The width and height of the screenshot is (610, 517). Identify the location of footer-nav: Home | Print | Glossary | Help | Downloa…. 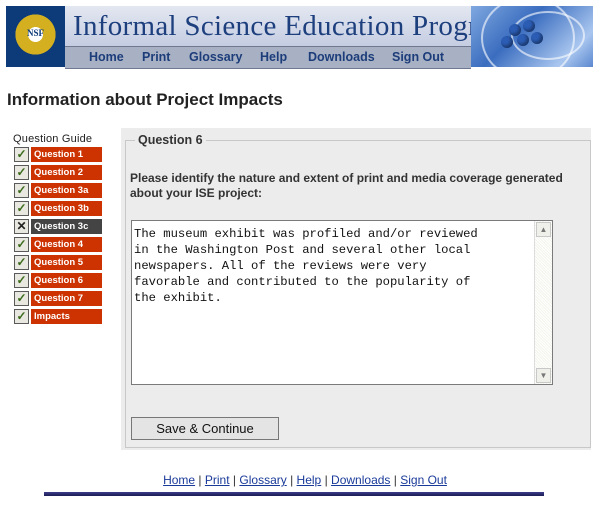
(305, 480).